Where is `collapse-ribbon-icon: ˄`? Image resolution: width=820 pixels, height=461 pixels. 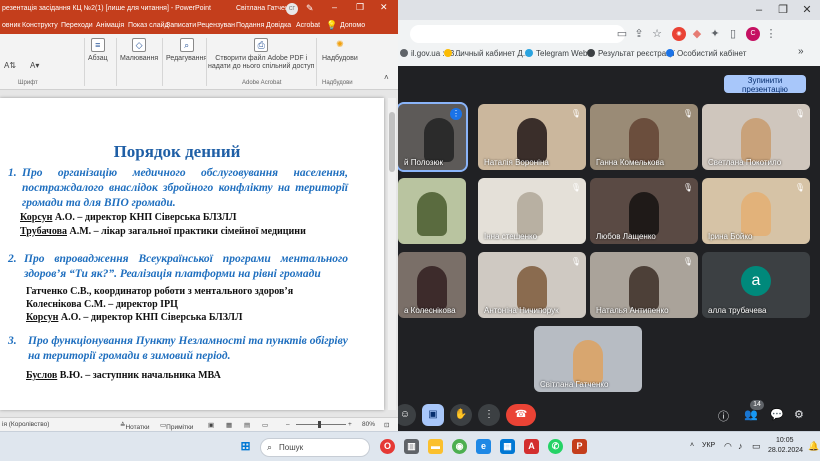 collapse-ribbon-icon: ˄ is located at coordinates (386, 78).